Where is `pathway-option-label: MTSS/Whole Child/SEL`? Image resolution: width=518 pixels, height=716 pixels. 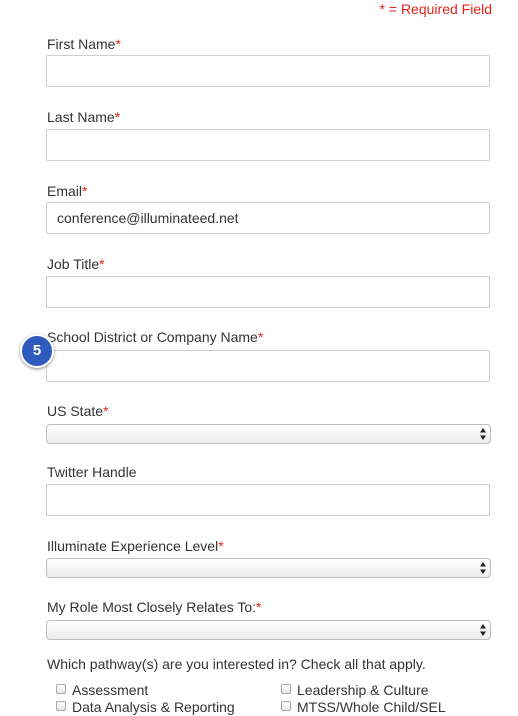
pathway-option-label: MTSS/Whole Child/SEL is located at coordinates (371, 707).